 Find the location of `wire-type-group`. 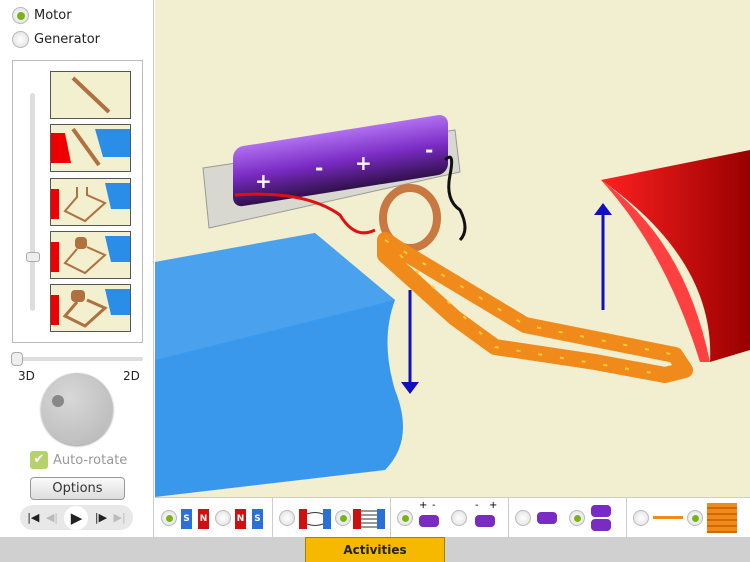

wire-type-group is located at coordinates (688, 518).